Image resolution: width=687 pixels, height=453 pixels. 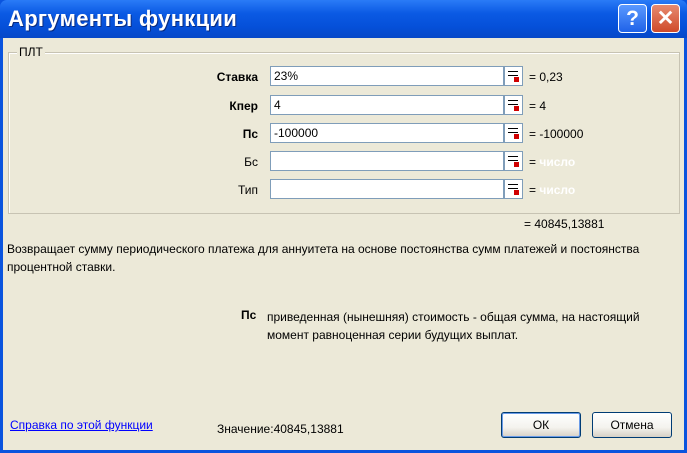 I want to click on collapse-nper-button, so click(x=513, y=105).